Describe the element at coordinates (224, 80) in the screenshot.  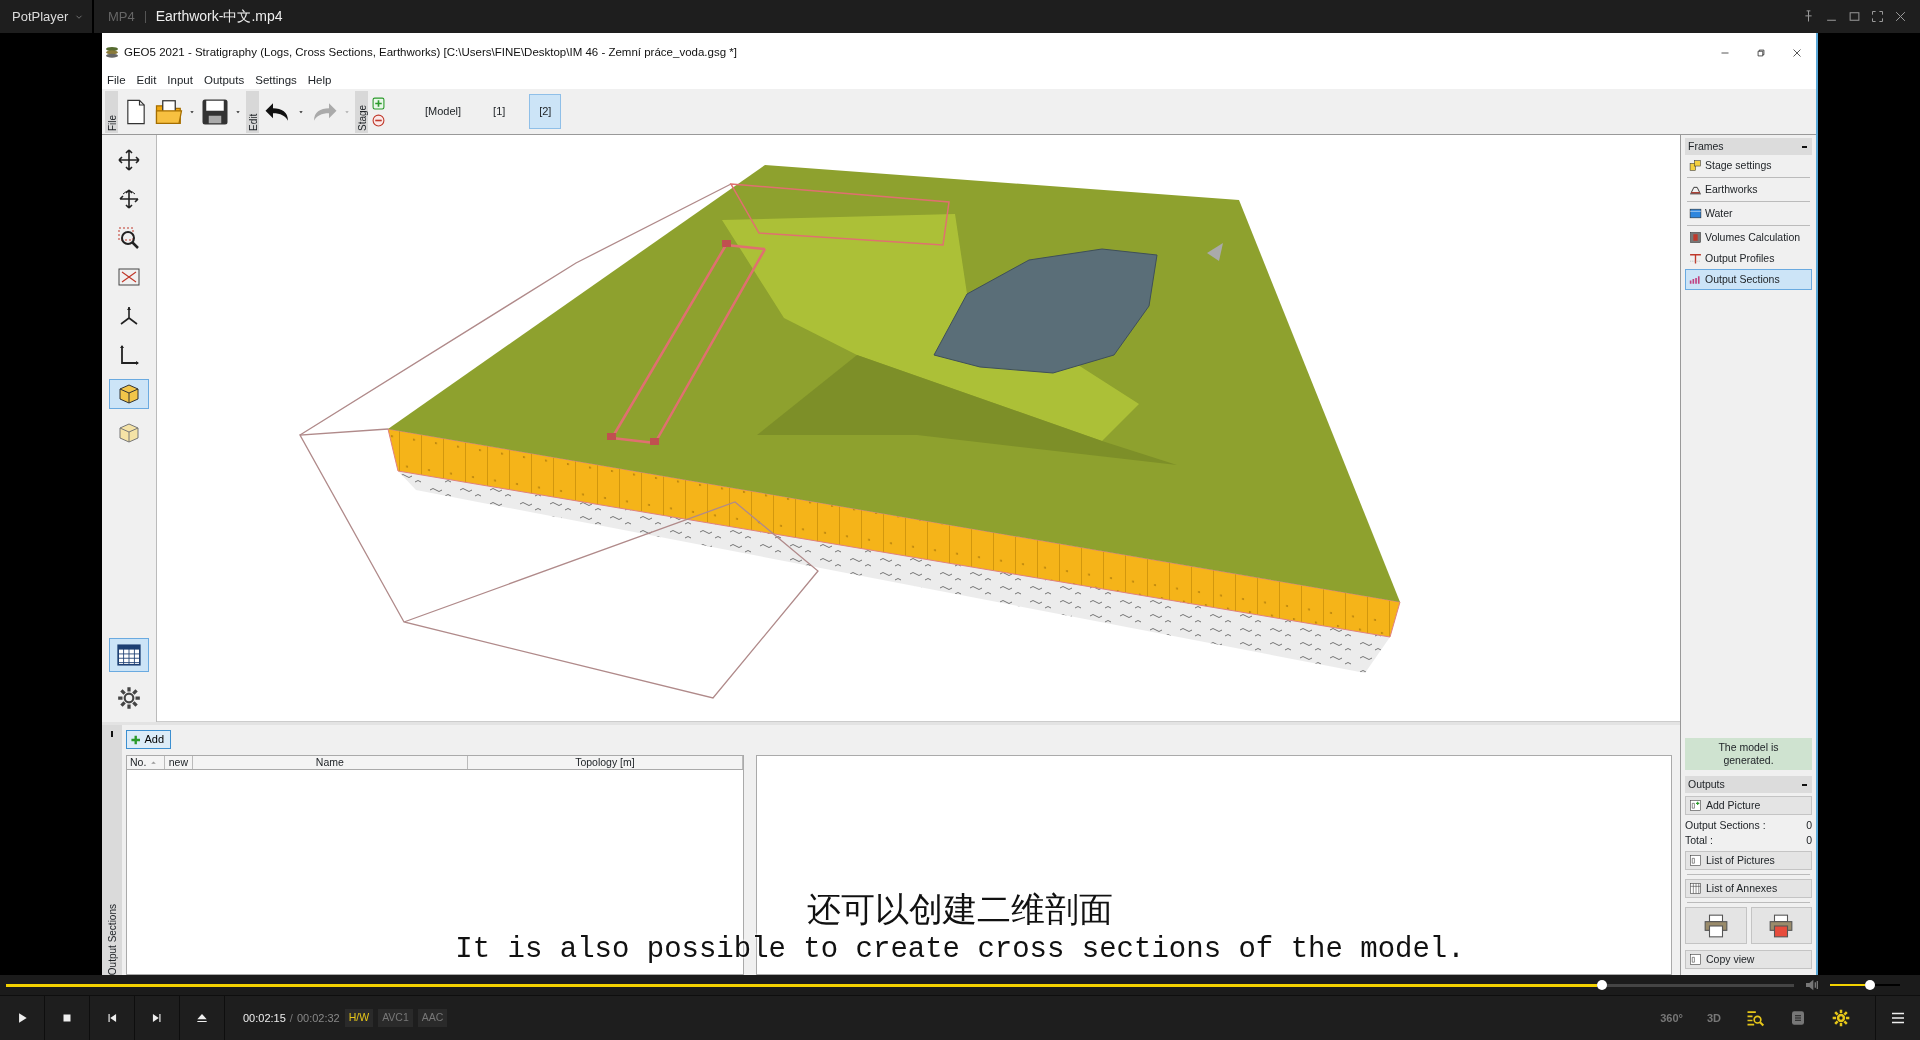
I see `menu-item: Outputs` at that location.